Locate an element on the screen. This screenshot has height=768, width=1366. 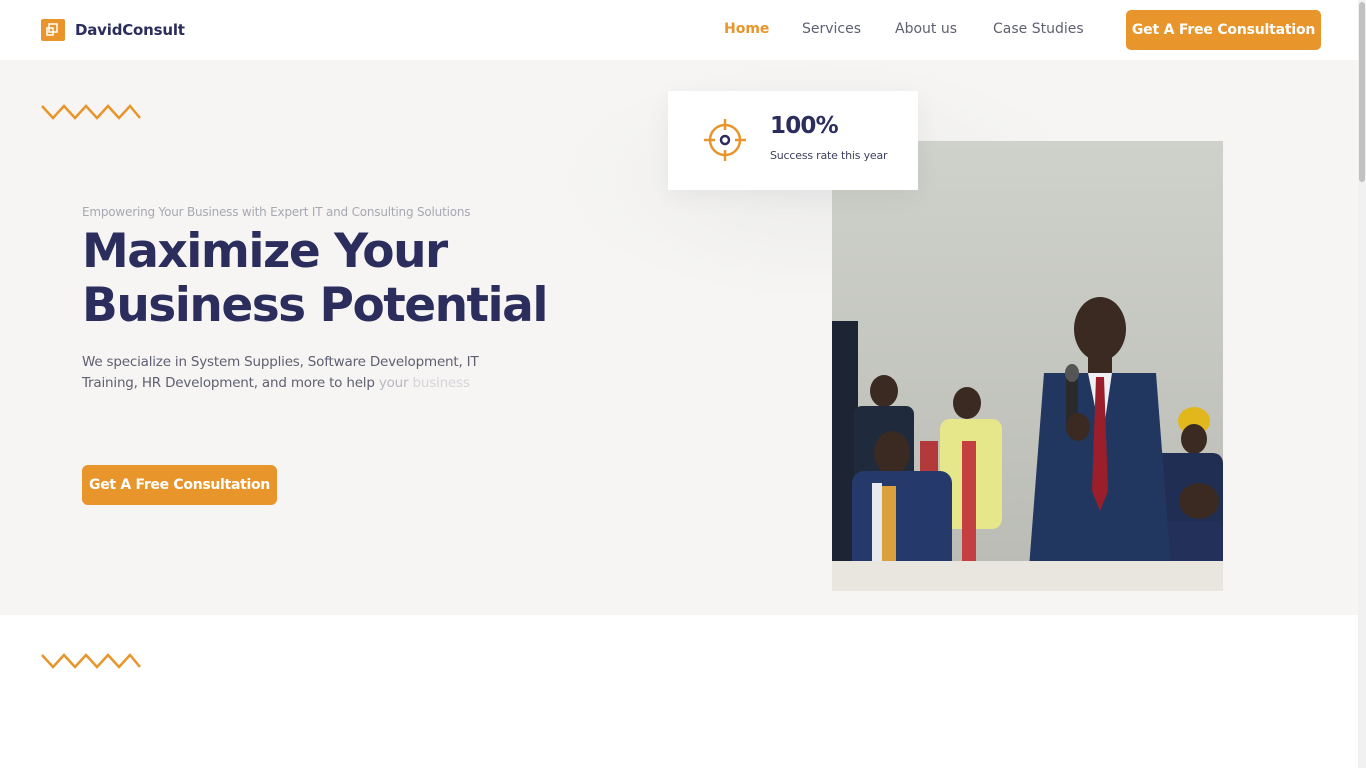
description-fade-end: business is located at coordinates (441, 382).